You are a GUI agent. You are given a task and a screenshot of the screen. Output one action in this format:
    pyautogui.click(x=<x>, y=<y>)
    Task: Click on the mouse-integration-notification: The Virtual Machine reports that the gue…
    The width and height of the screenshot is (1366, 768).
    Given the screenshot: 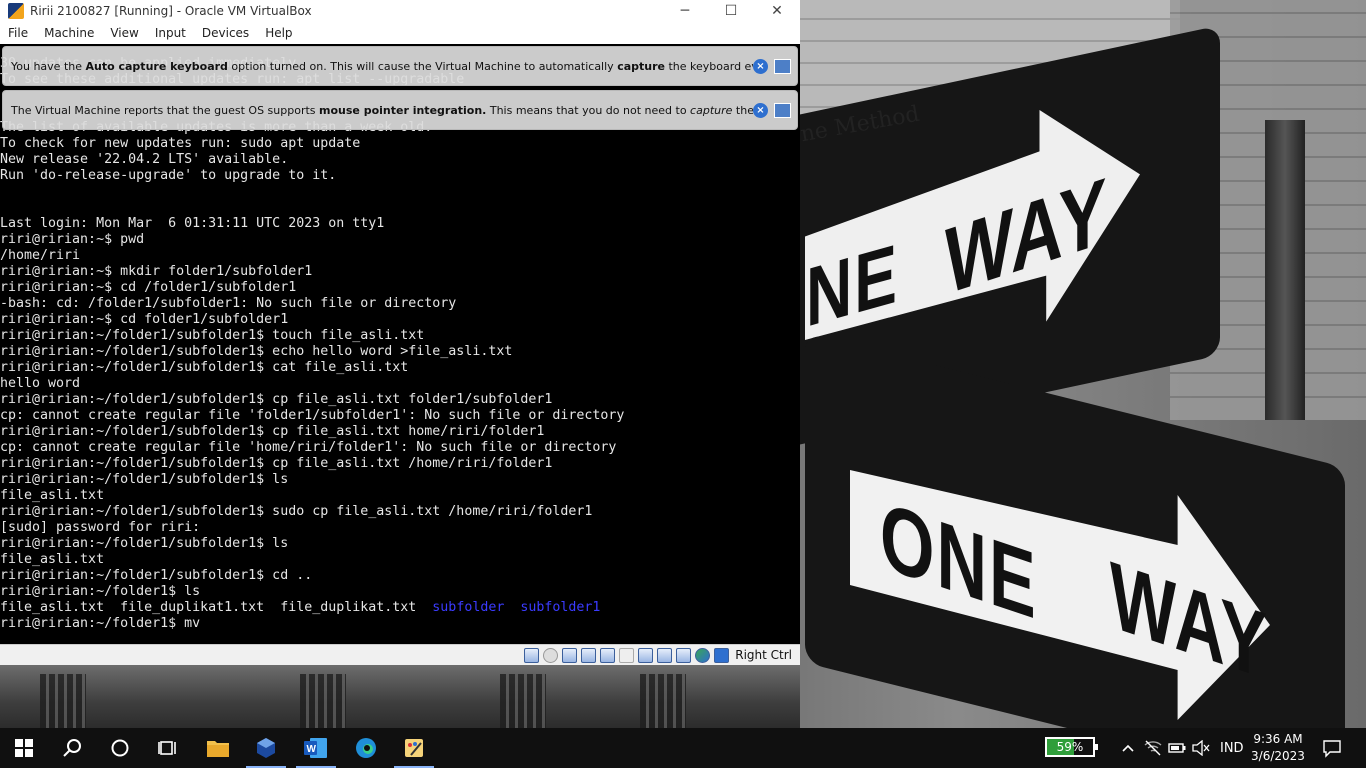 What is the action you would take?
    pyautogui.click(x=400, y=110)
    